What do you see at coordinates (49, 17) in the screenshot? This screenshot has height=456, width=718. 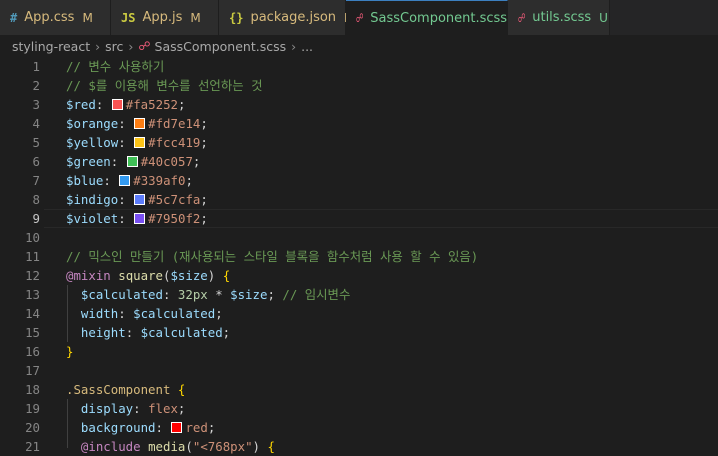 I see `tab-label: App.css` at bounding box center [49, 17].